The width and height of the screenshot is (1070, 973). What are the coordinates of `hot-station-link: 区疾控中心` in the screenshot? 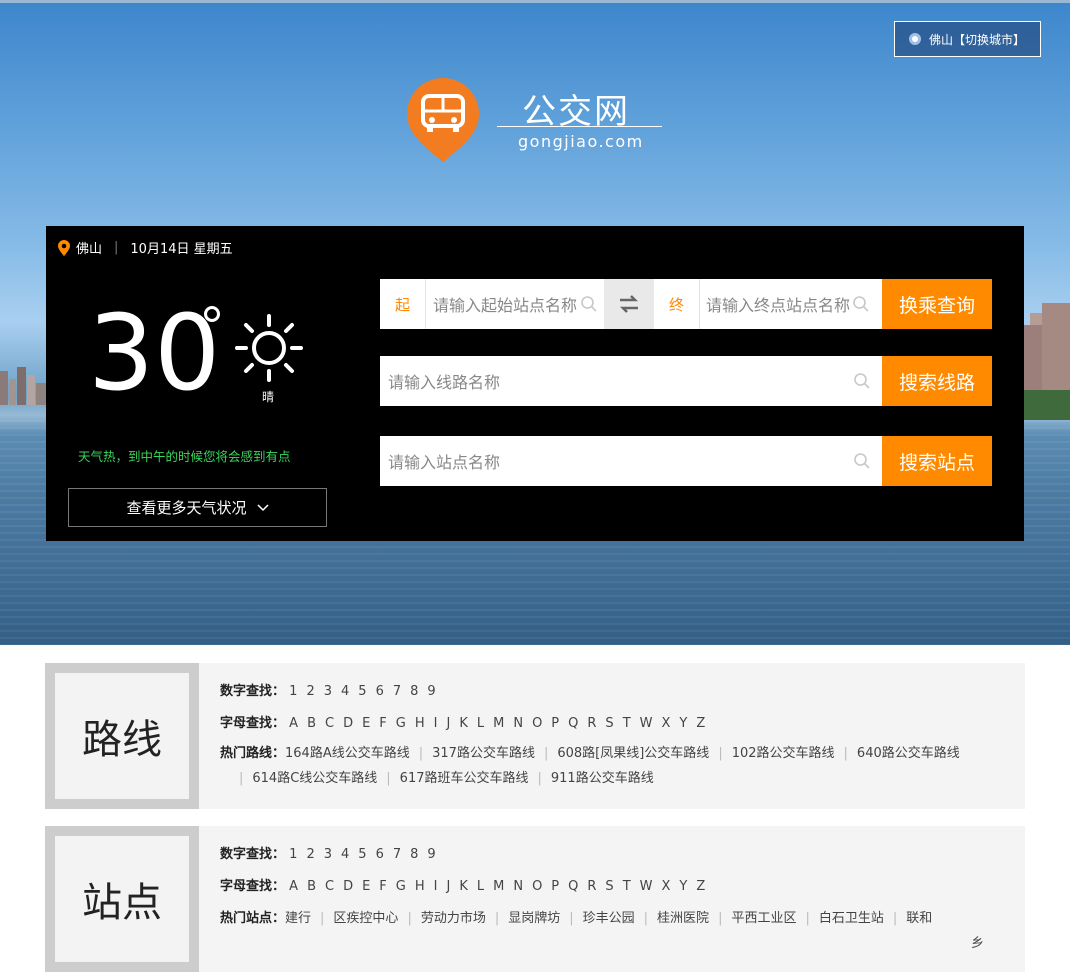 It's located at (365, 918).